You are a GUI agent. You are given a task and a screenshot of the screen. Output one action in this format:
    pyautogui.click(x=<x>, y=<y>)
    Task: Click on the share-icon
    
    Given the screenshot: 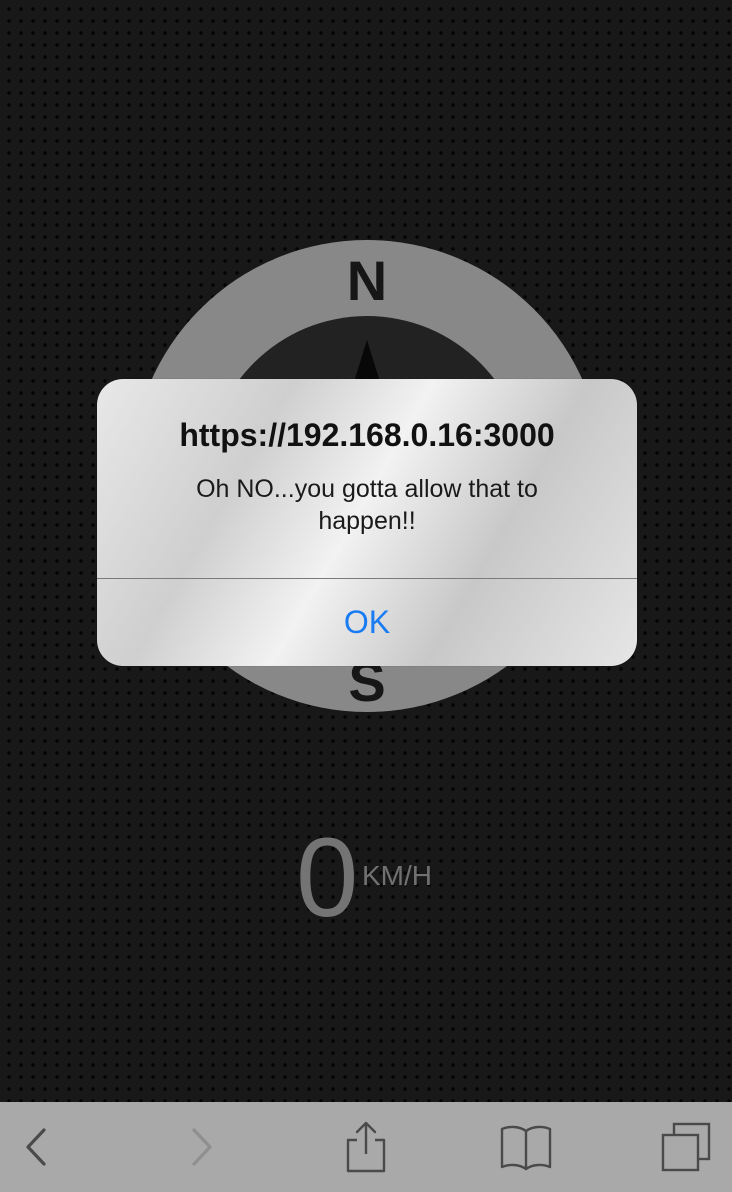 What is the action you would take?
    pyautogui.click(x=366, y=1147)
    